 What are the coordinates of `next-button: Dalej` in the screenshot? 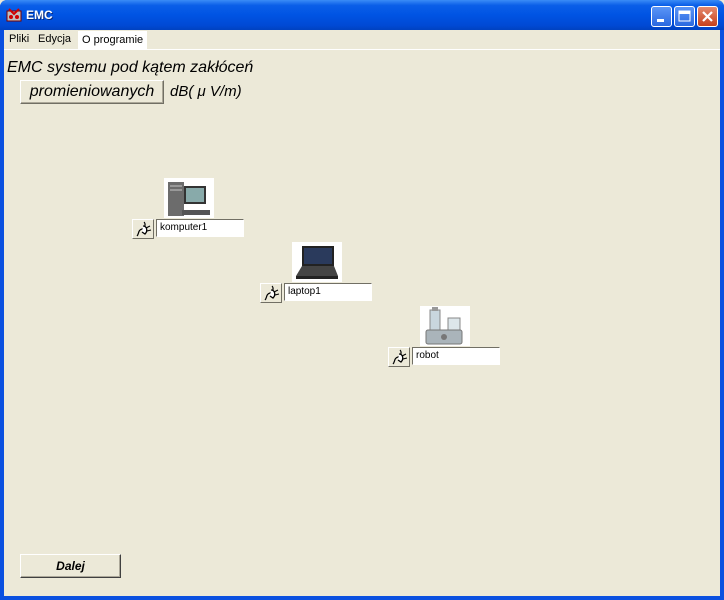 It's located at (70, 566).